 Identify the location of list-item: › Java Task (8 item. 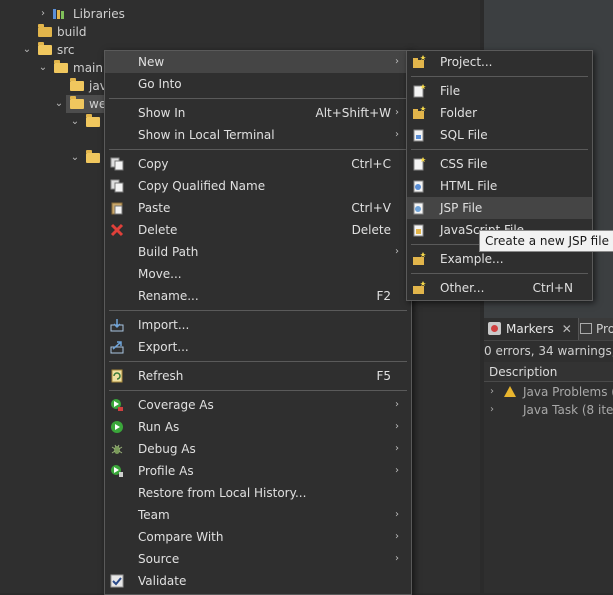
(548, 410).